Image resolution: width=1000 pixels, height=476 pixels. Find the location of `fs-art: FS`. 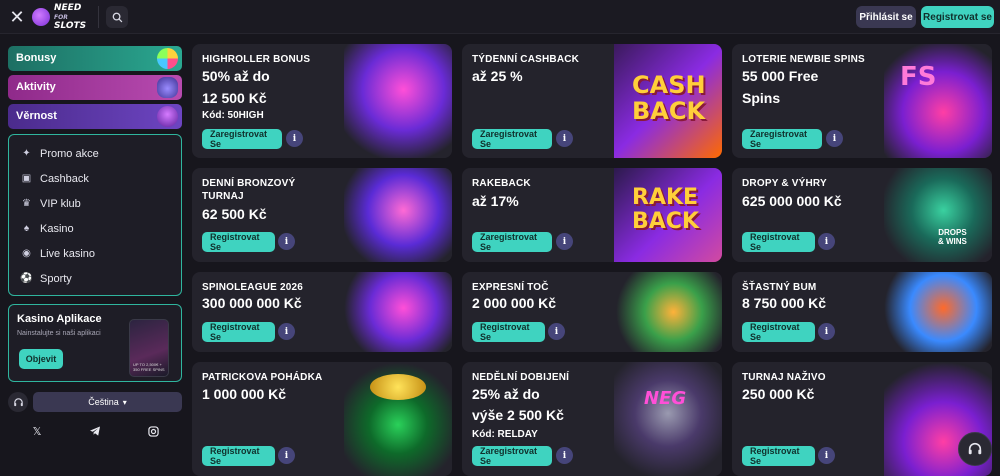

fs-art: FS is located at coordinates (938, 101).